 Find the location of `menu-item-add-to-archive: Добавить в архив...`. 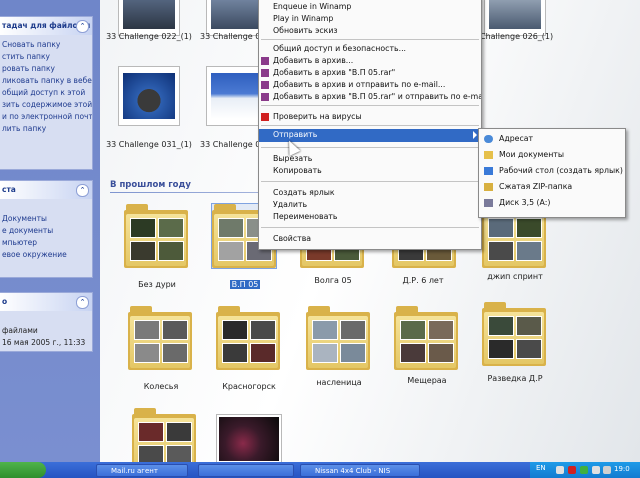

menu-item-add-to-archive: Добавить в архив... is located at coordinates (370, 61).